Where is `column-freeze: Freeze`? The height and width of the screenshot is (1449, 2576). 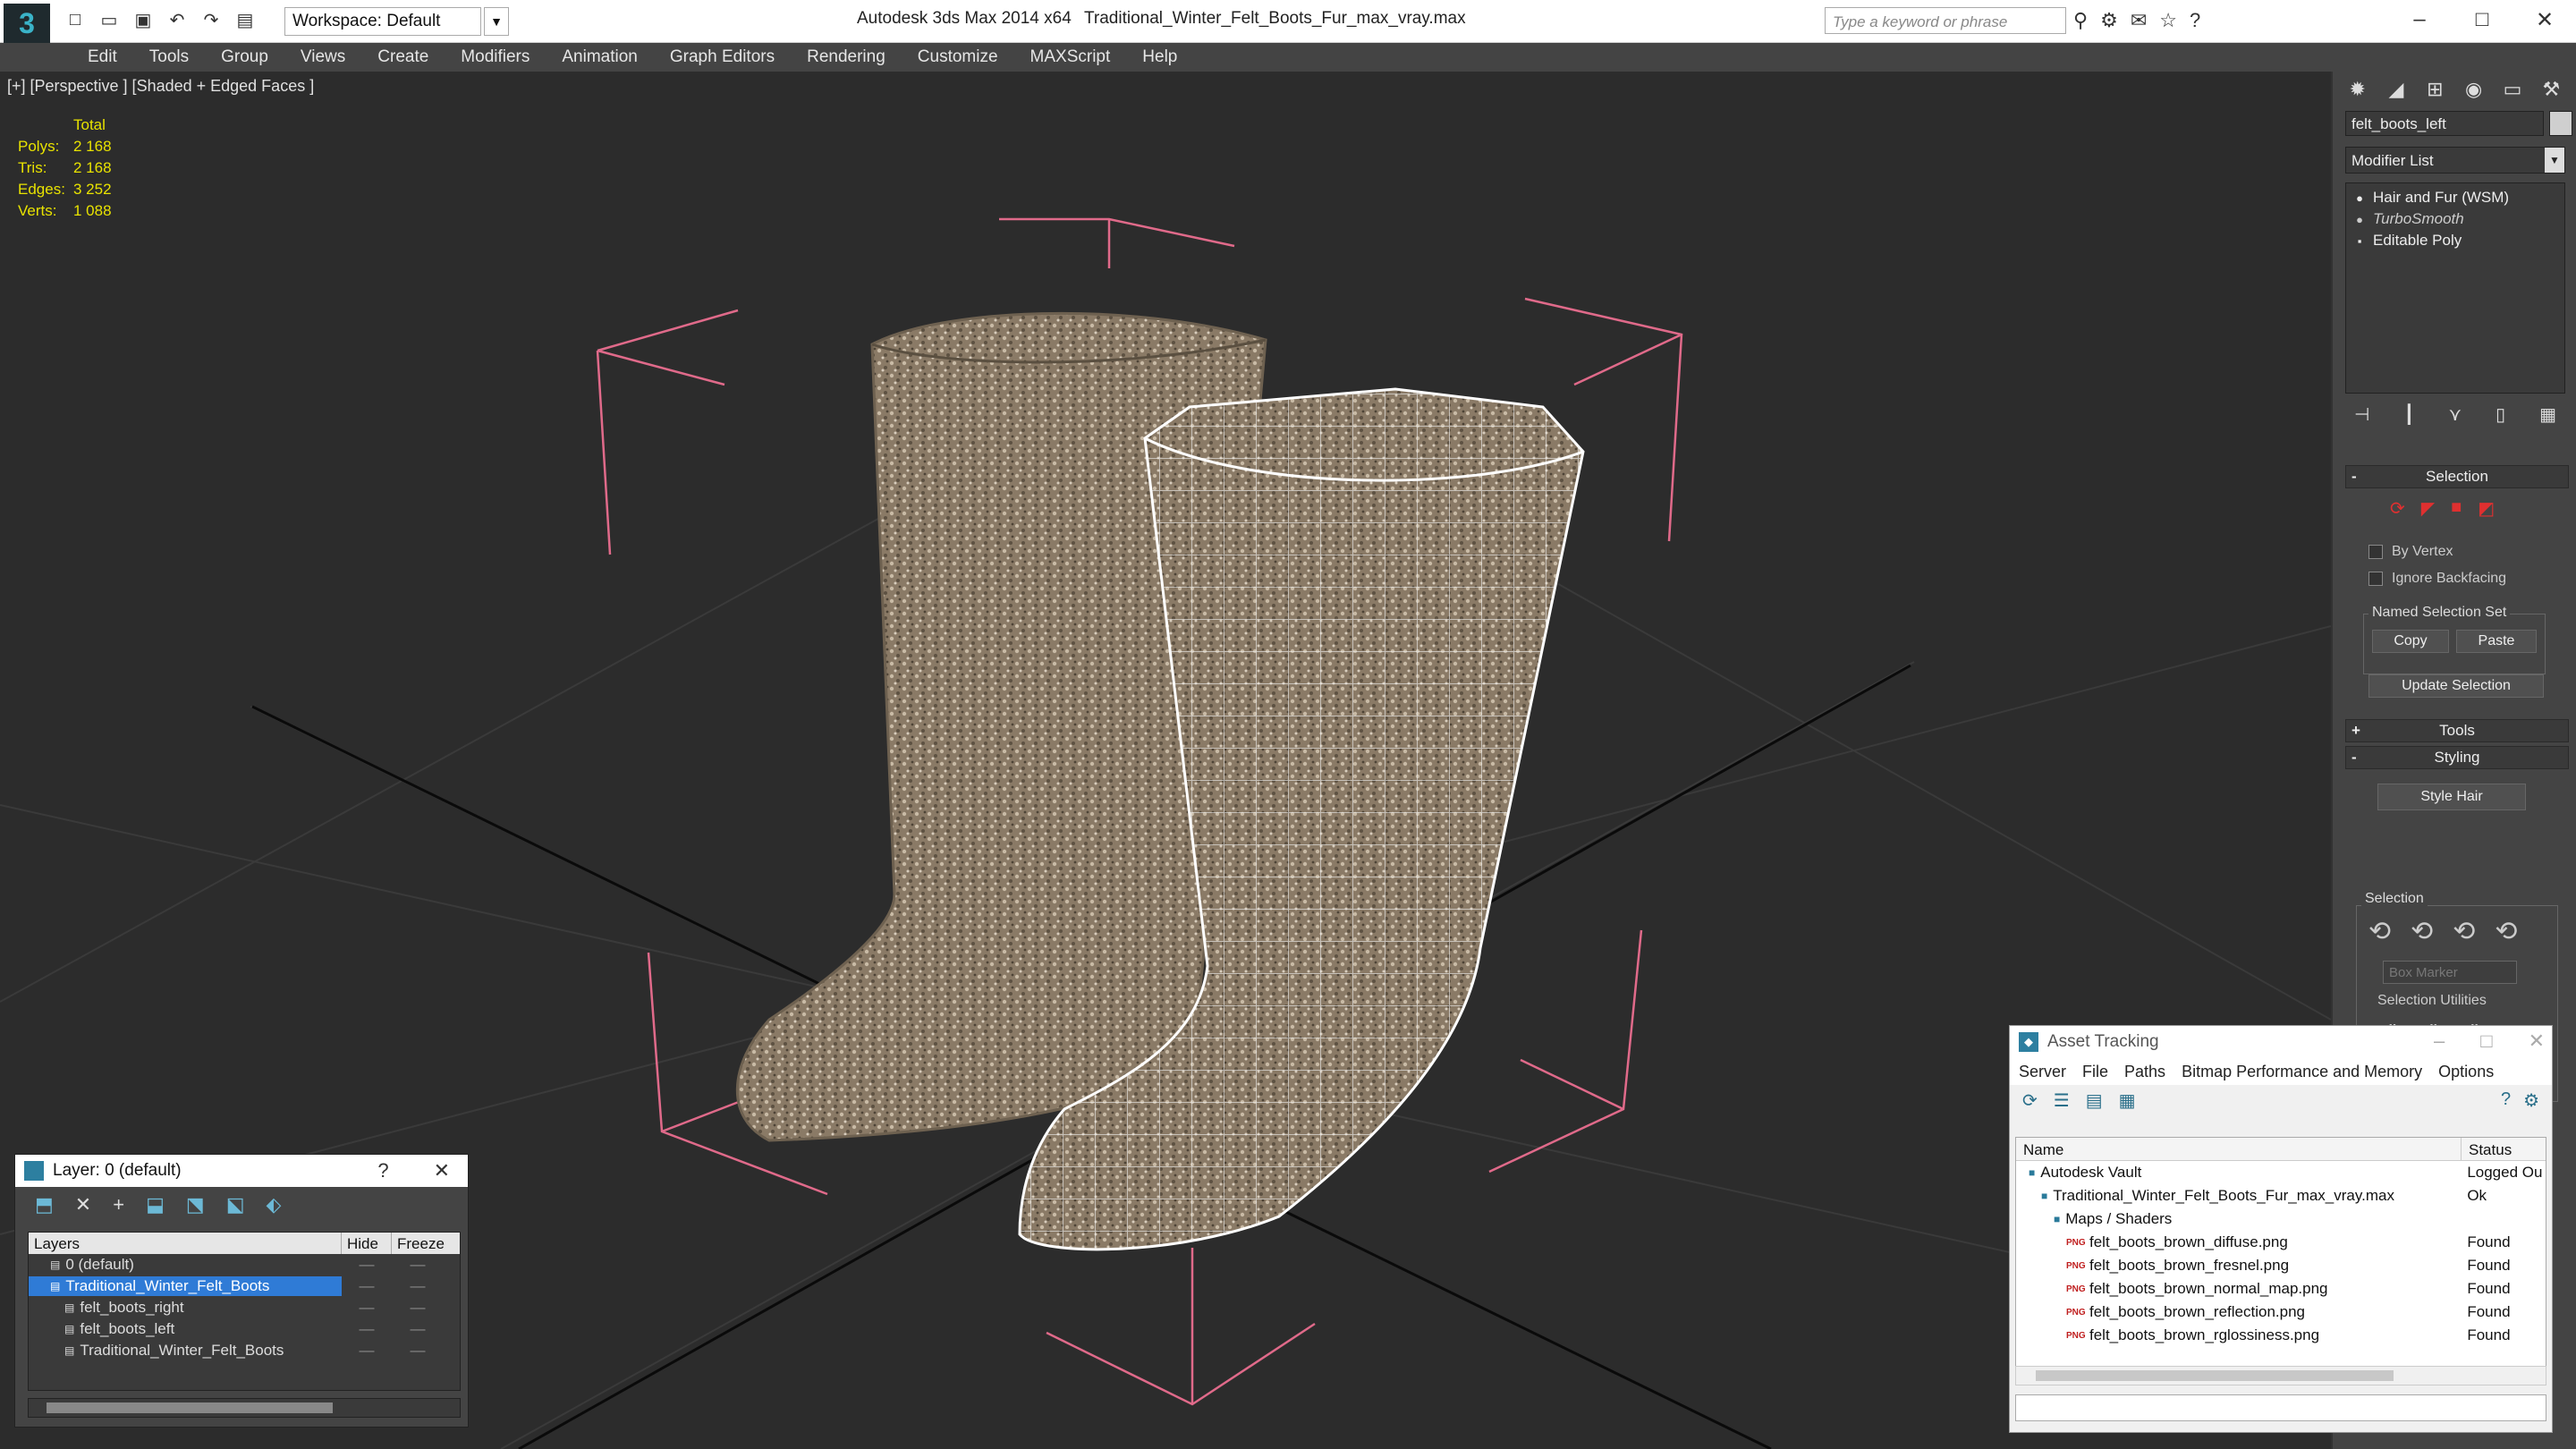 column-freeze: Freeze is located at coordinates (419, 1243).